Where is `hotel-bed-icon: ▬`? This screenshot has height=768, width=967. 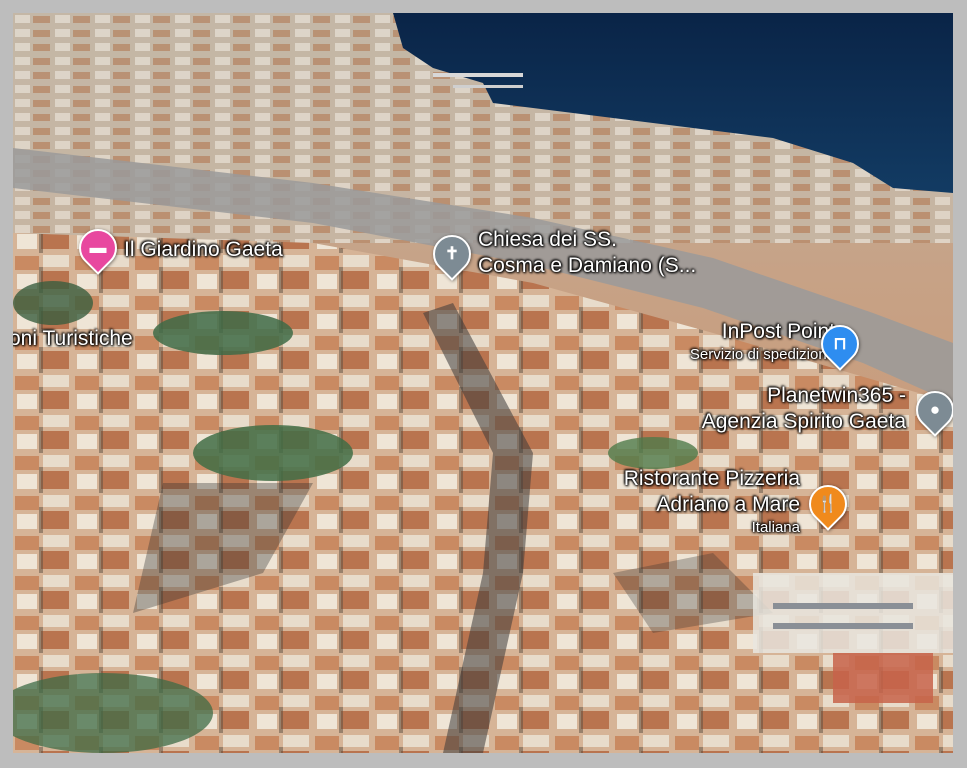 hotel-bed-icon: ▬ is located at coordinates (98, 247).